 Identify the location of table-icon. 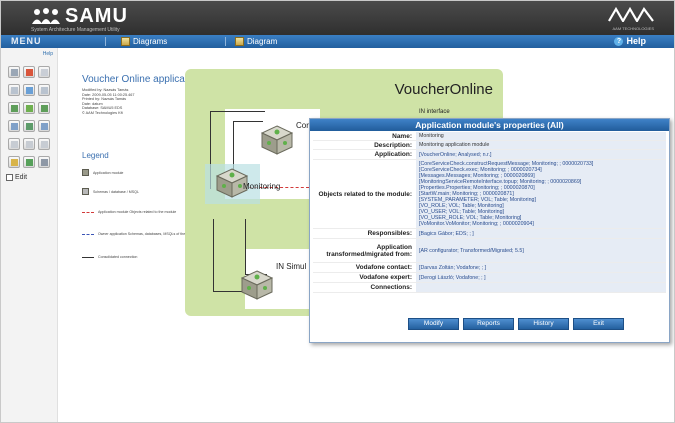
(29, 144).